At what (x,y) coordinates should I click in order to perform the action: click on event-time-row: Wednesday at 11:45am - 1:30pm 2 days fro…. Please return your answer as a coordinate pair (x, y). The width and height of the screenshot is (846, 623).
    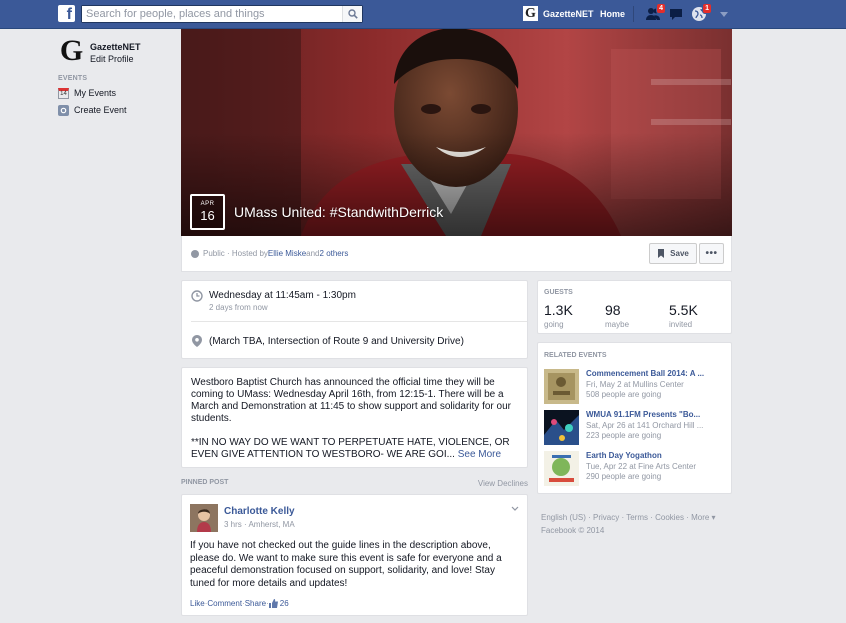
    Looking at the image, I should click on (273, 301).